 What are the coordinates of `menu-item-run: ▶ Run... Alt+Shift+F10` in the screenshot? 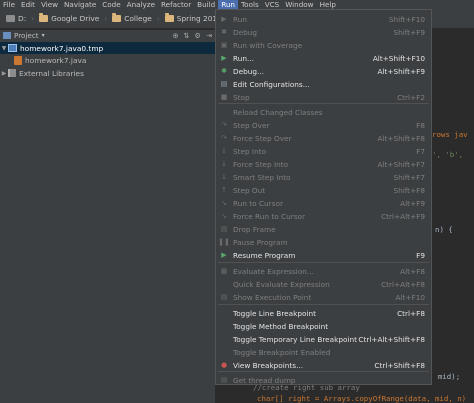 It's located at (323, 58).